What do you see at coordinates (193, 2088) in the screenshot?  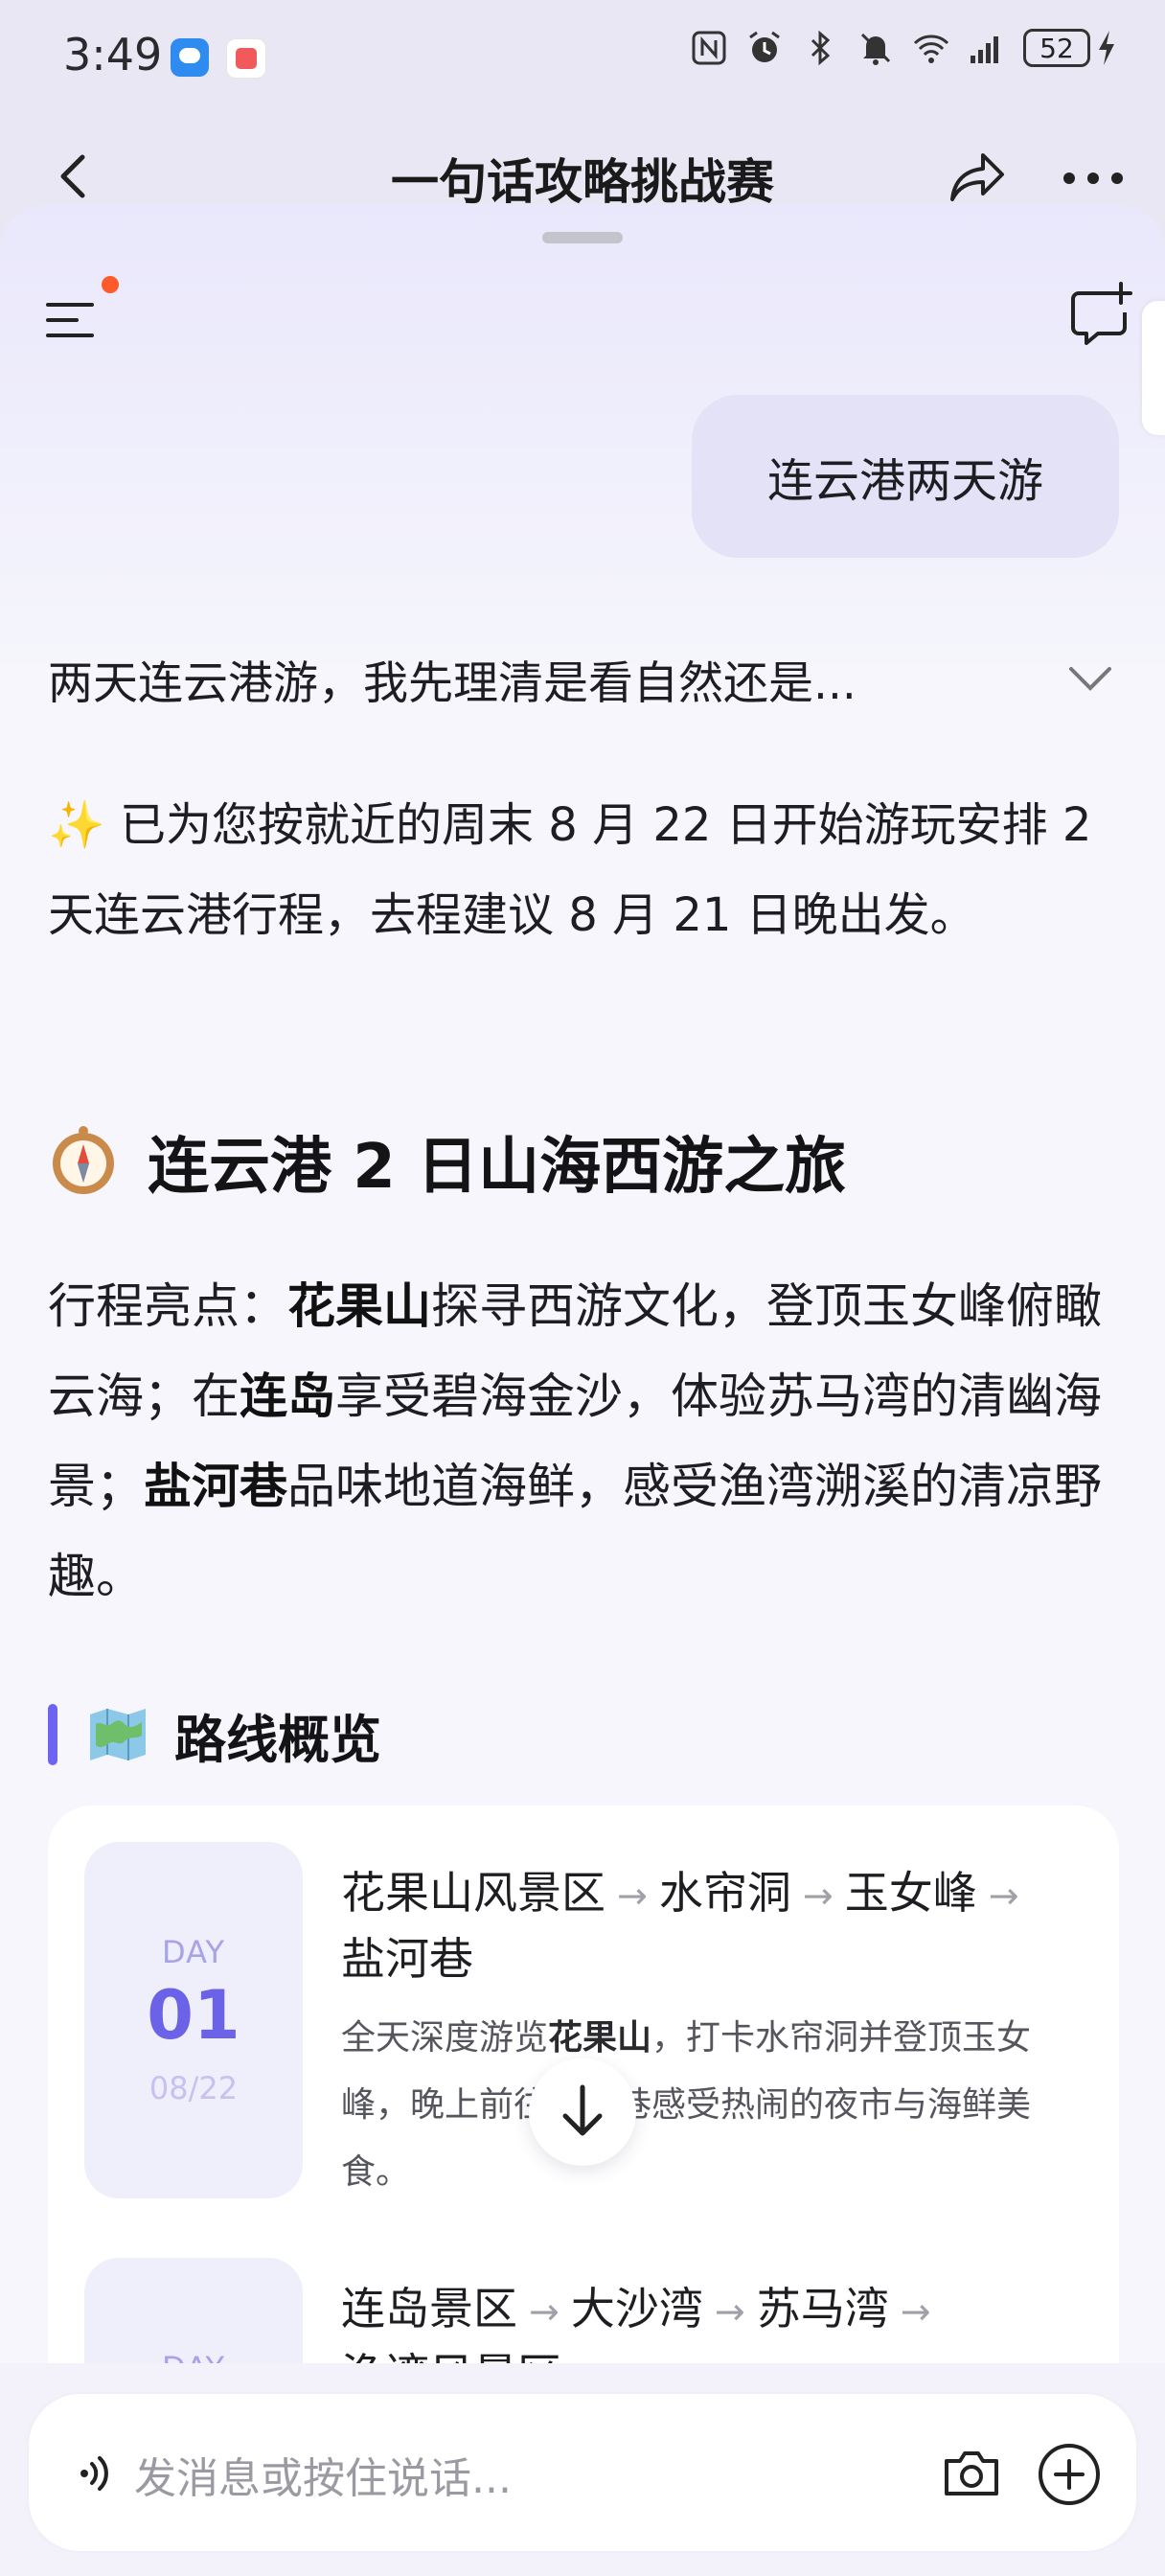 I see `day-date: 08/22` at bounding box center [193, 2088].